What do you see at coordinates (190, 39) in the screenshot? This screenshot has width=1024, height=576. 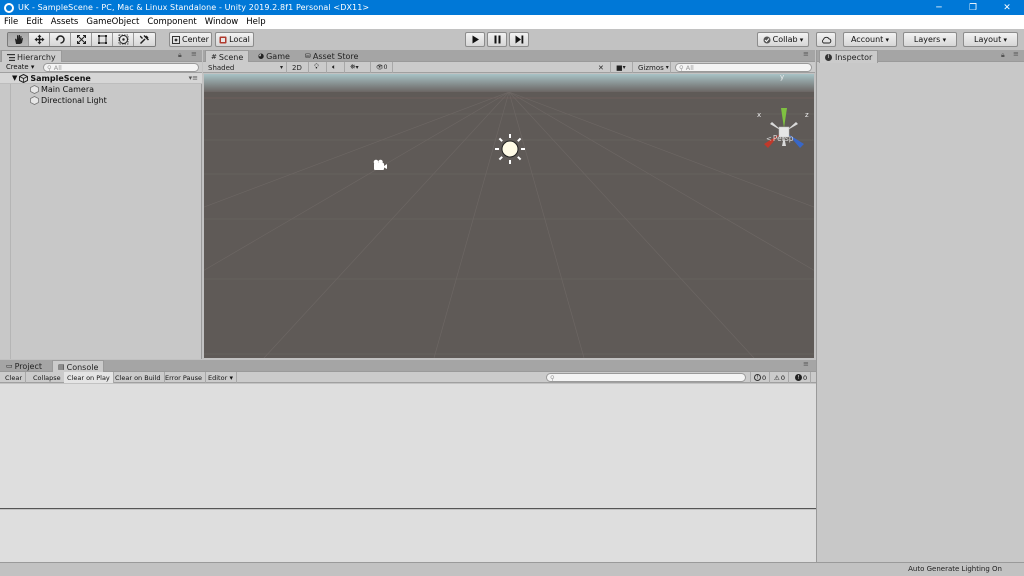 I see `pivot-center-button: Center` at bounding box center [190, 39].